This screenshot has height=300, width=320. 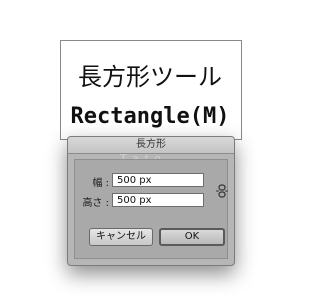 I want to click on width-label: 幅 :, so click(x=100, y=183).